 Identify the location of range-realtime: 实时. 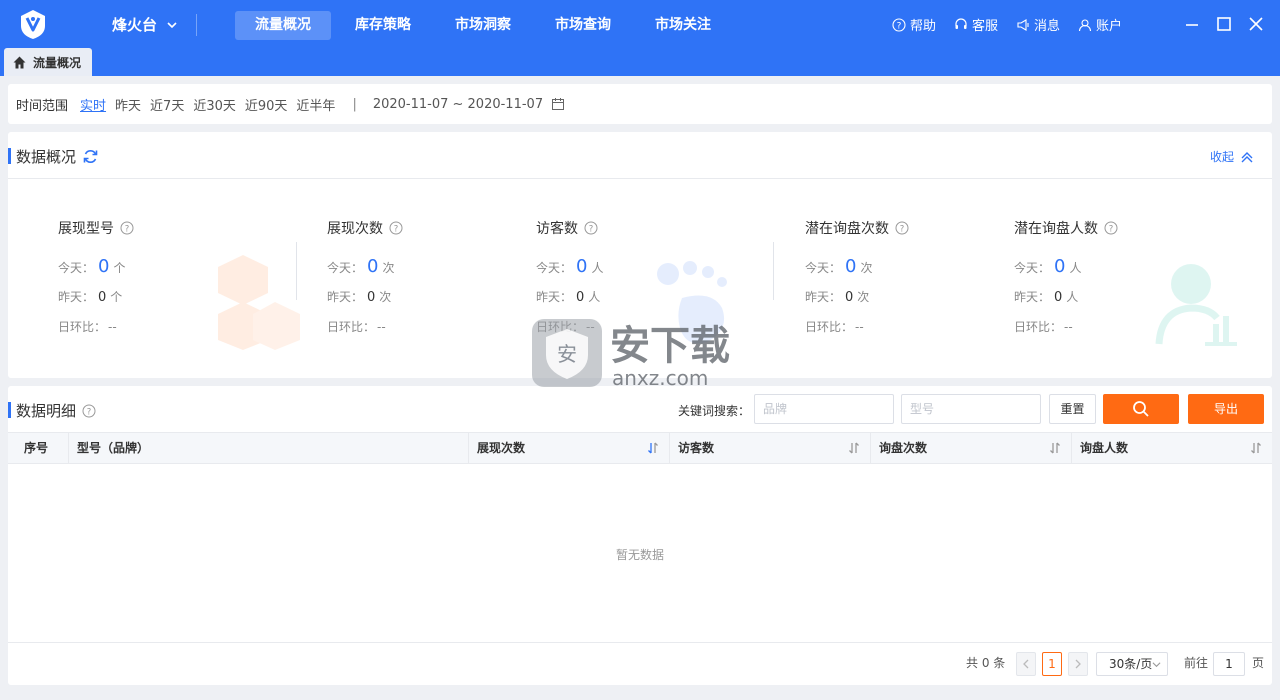
(93, 104).